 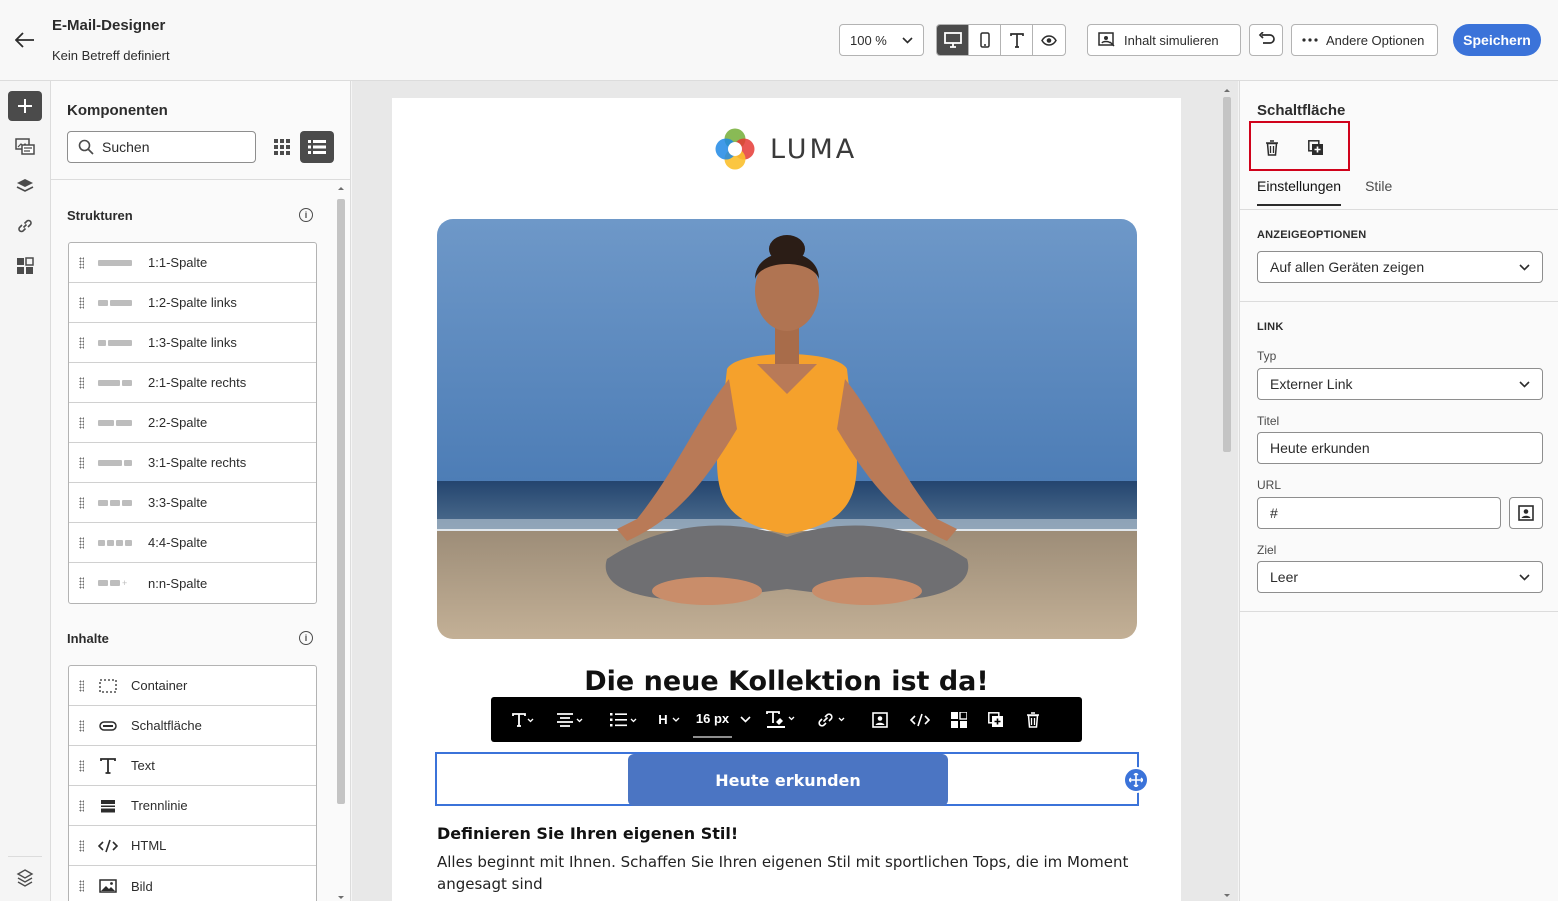 I want to click on structure-item: 2:2-Spalte, so click(x=192, y=423).